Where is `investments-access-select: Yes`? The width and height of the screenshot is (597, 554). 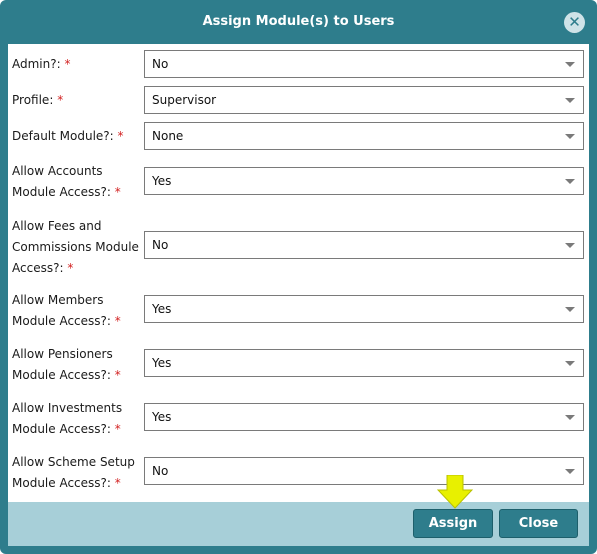
investments-access-select: Yes is located at coordinates (364, 417).